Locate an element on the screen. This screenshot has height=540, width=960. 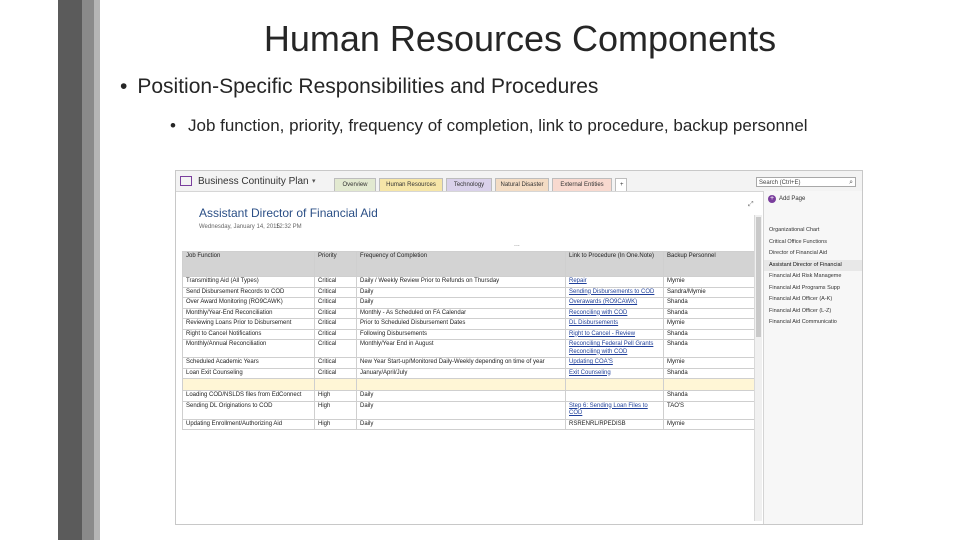
decorative-bar-dark is located at coordinates (70, 270).